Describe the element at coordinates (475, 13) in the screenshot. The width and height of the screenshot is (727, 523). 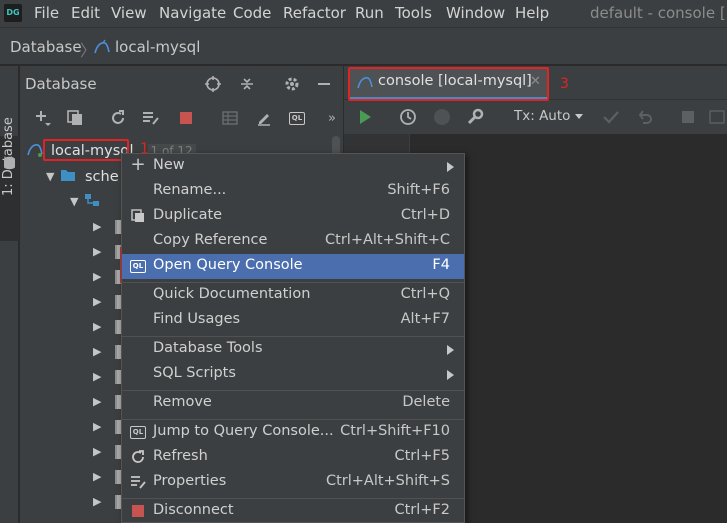
I see `menu-window: Window` at that location.